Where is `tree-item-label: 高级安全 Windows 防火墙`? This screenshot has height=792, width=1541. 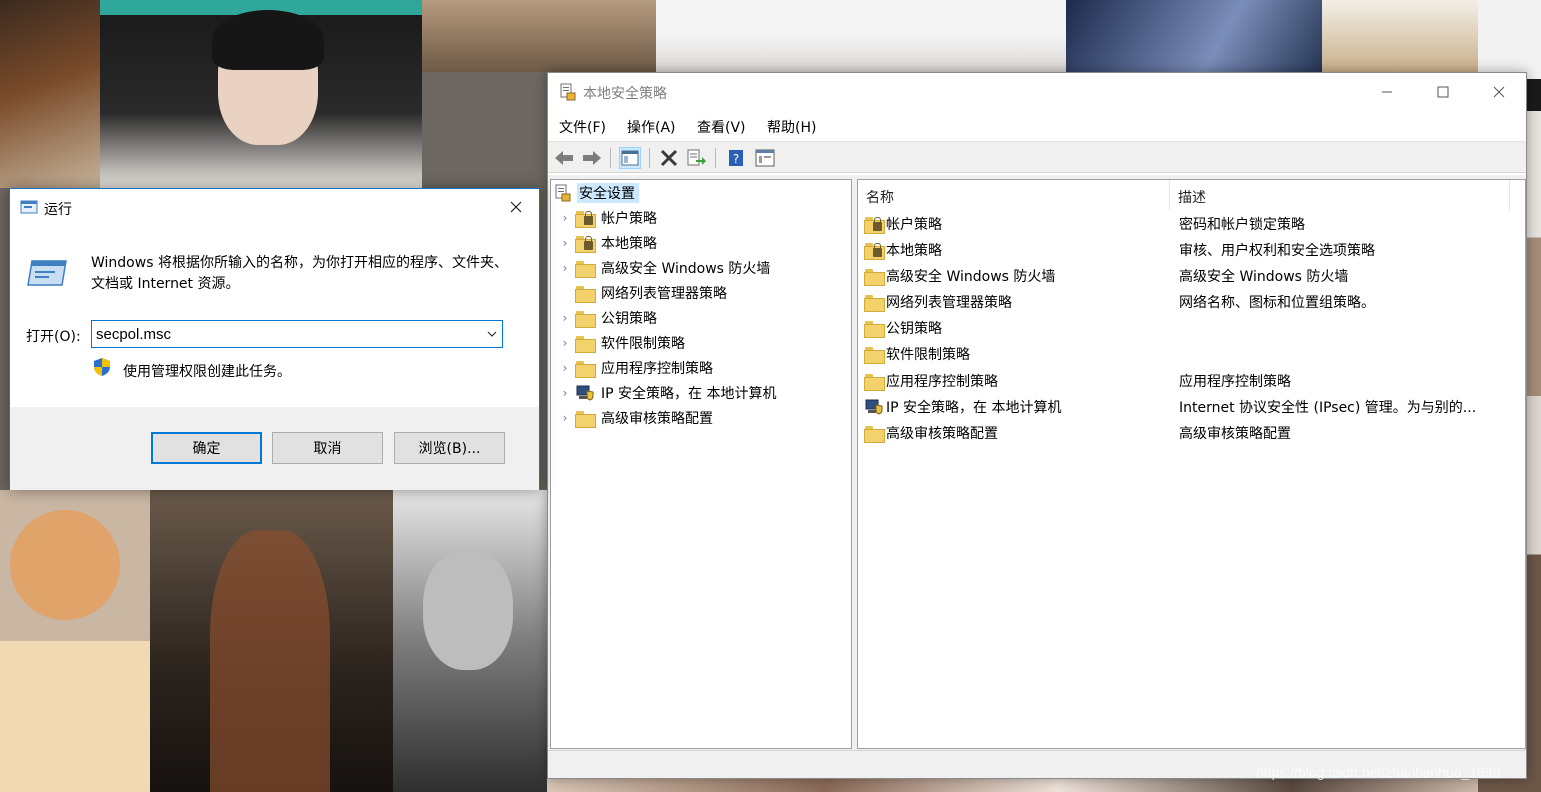 tree-item-label: 高级安全 Windows 防火墙 is located at coordinates (686, 269).